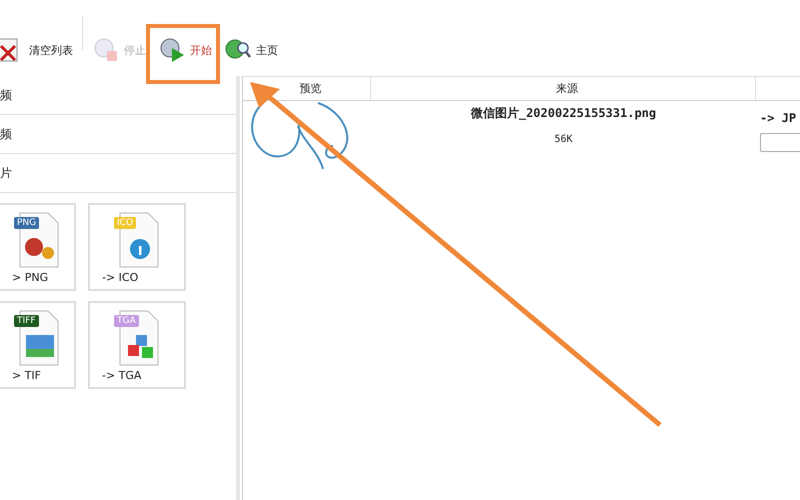  Describe the element at coordinates (563, 88) in the screenshot. I see `column-header: 来源` at that location.